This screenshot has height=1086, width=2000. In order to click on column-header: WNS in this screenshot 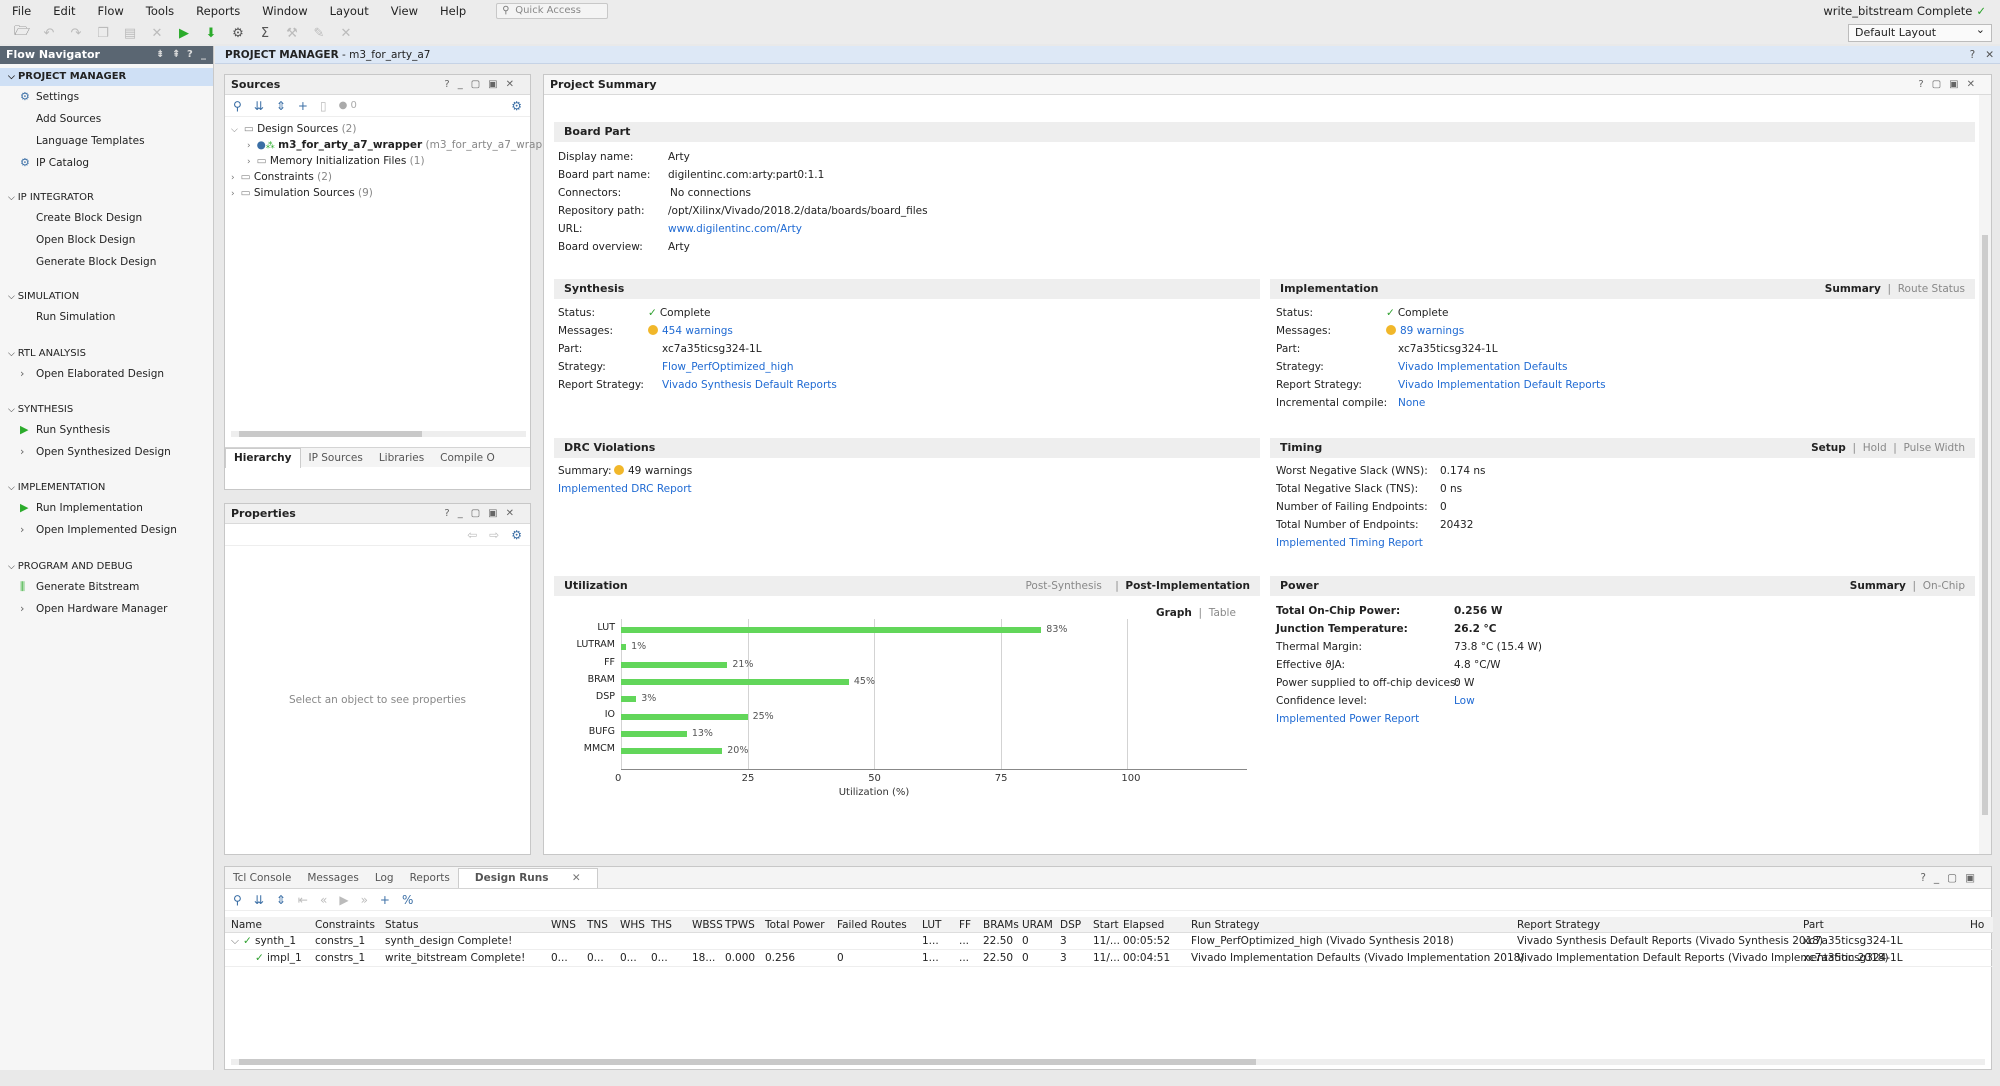, I will do `click(563, 925)`.